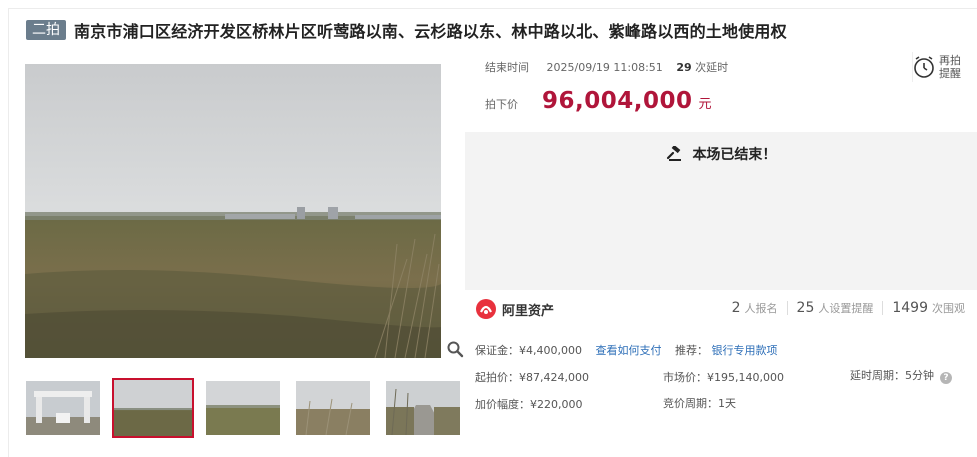 The image size is (977, 457). Describe the element at coordinates (529, 404) in the screenshot. I see `increment: 加价幅度：¥220,000` at that location.